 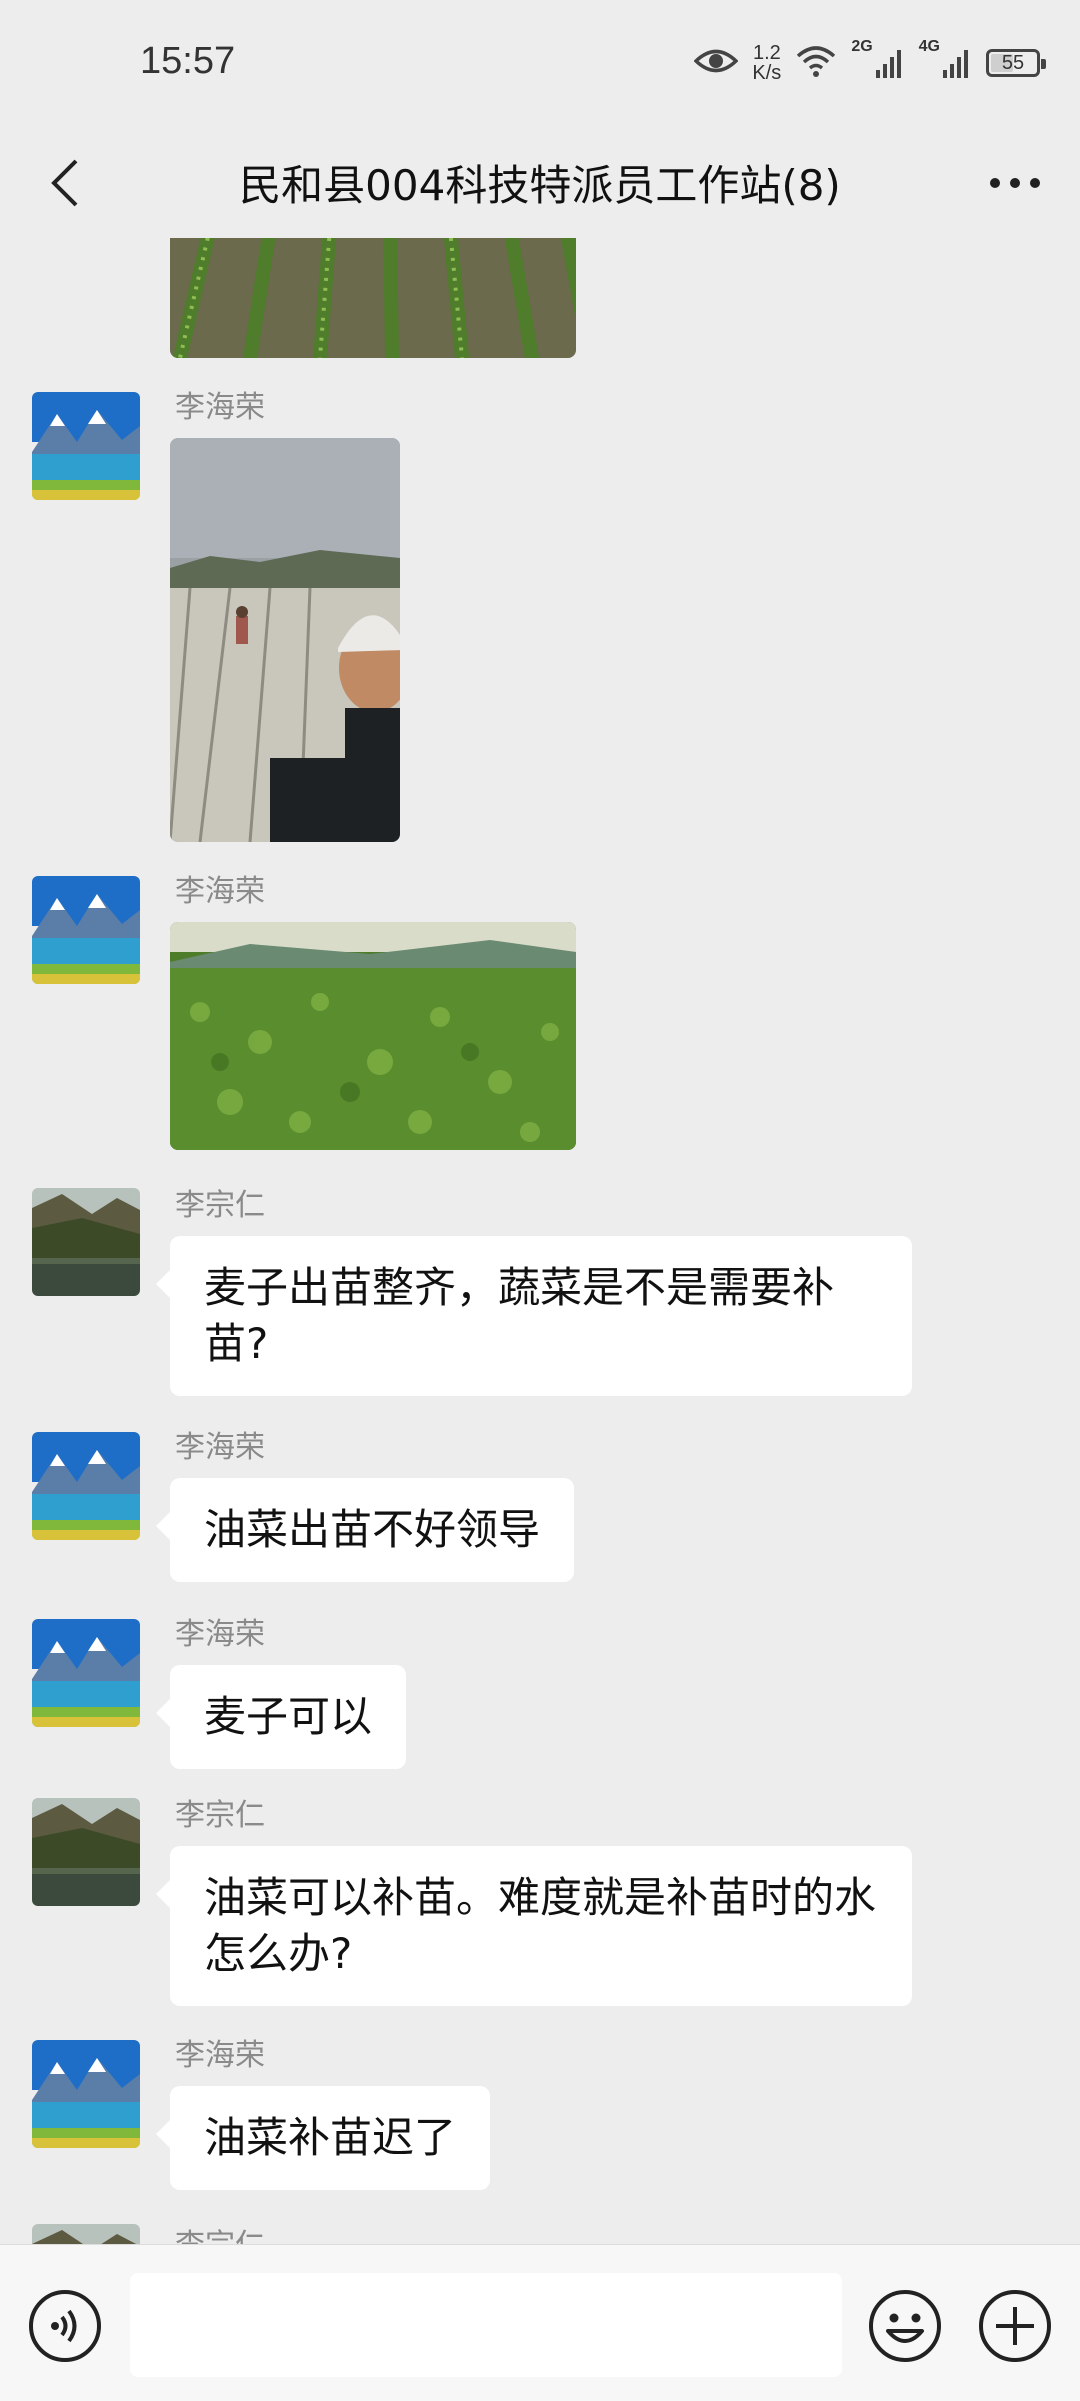 I want to click on chat-title: 民和县004科技特派员工作站(8), so click(x=540, y=185).